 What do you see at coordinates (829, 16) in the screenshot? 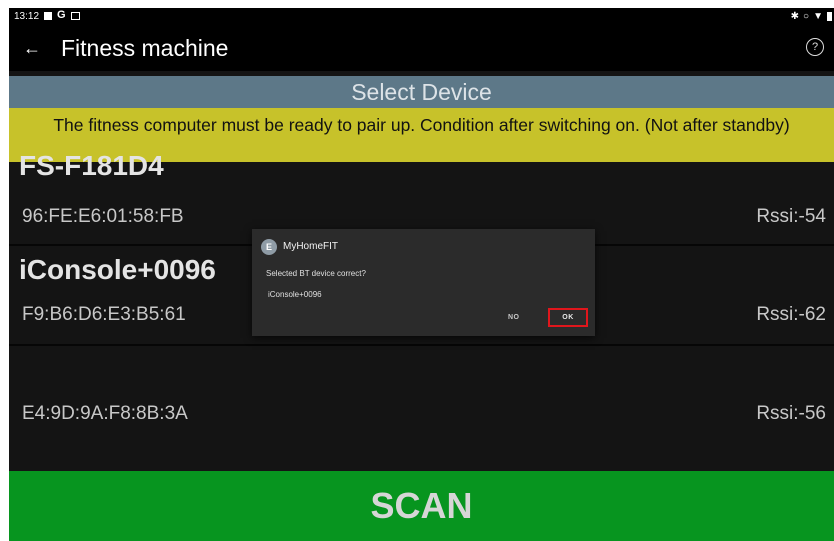
I see `battery-icon` at bounding box center [829, 16].